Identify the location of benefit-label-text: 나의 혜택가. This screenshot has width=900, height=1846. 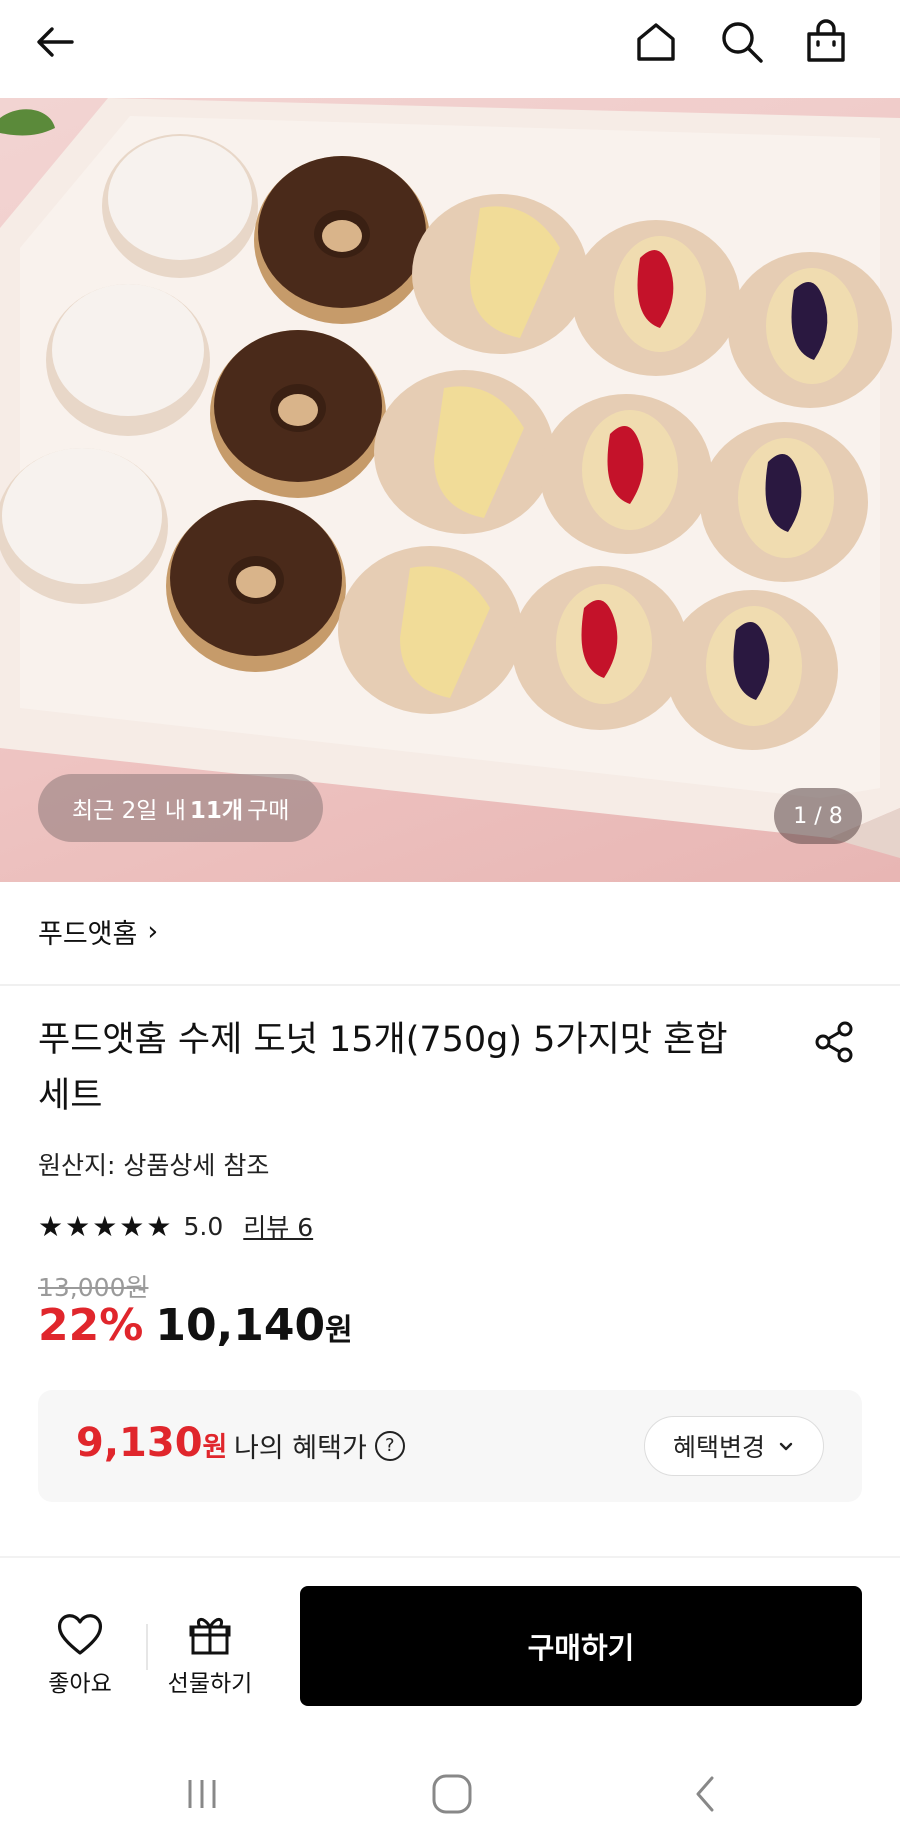
(300, 1448).